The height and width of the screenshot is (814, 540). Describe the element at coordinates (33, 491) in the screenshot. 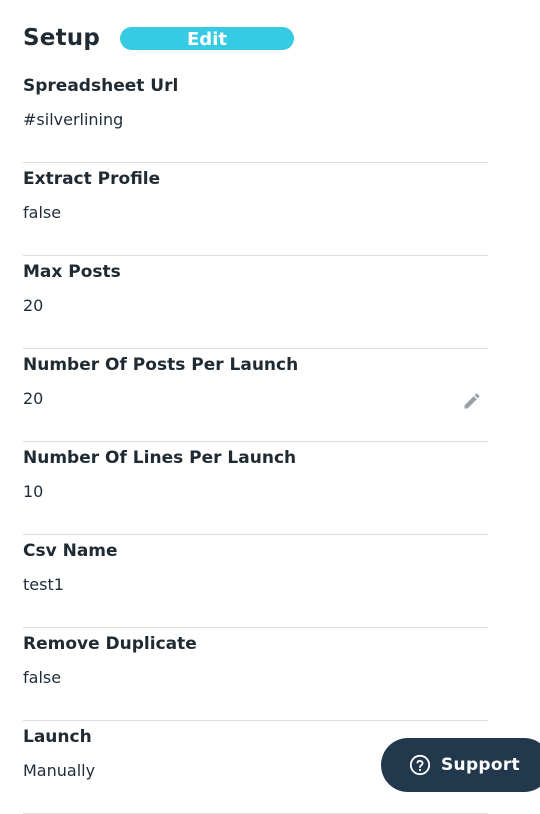

I see `field-value: 10` at that location.